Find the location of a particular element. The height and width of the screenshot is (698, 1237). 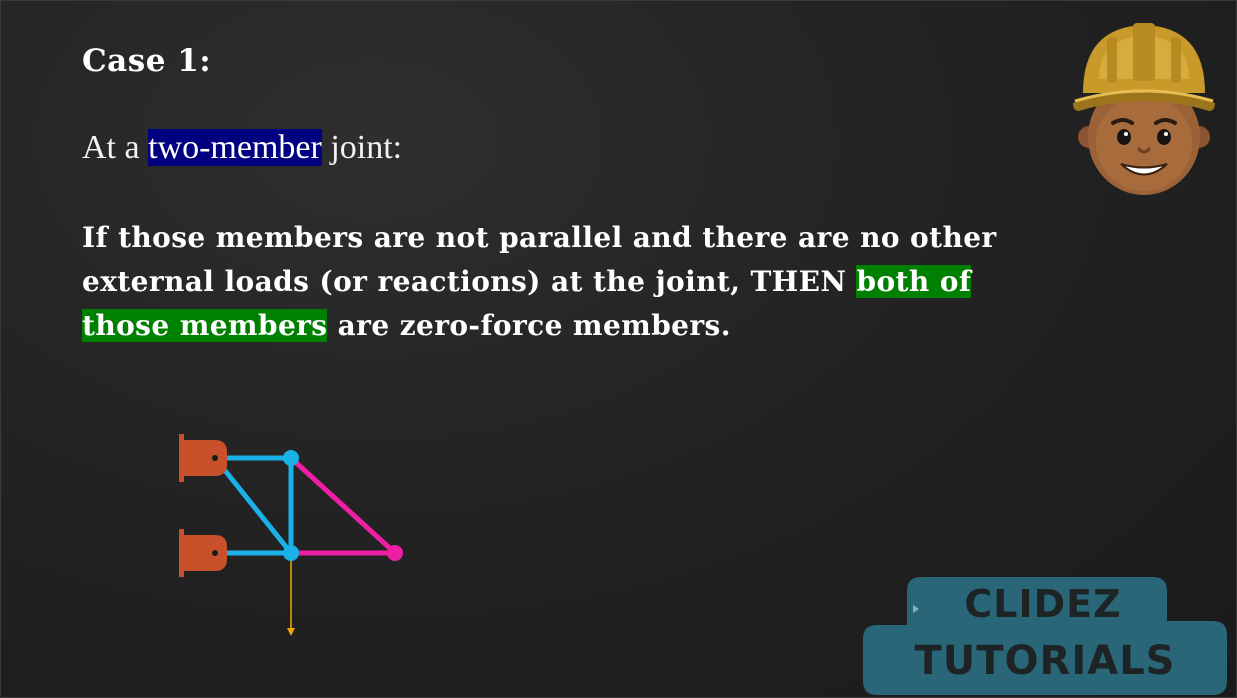

rule-suffix: are zero-force members. is located at coordinates (529, 325).